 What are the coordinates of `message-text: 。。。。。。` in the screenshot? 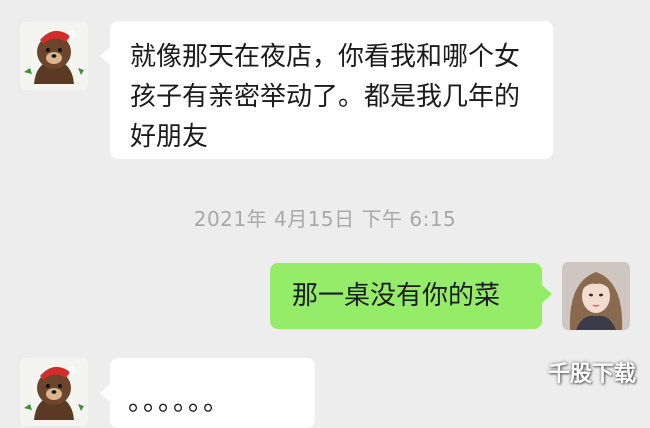 It's located at (180, 402).